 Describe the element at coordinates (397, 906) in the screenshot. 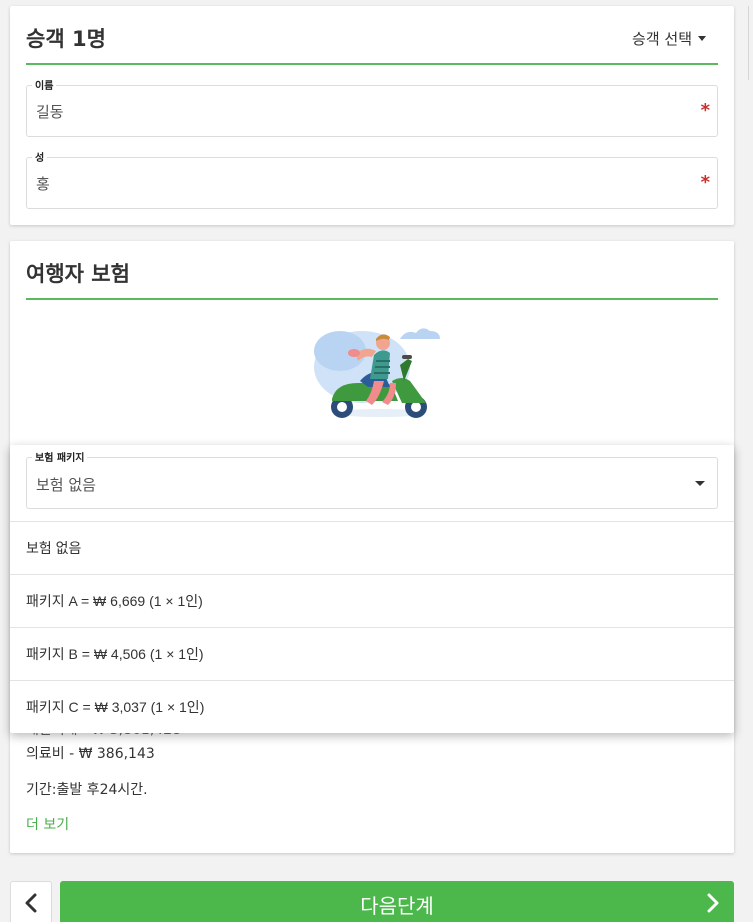

I see `next-step-label: 다음단계` at that location.